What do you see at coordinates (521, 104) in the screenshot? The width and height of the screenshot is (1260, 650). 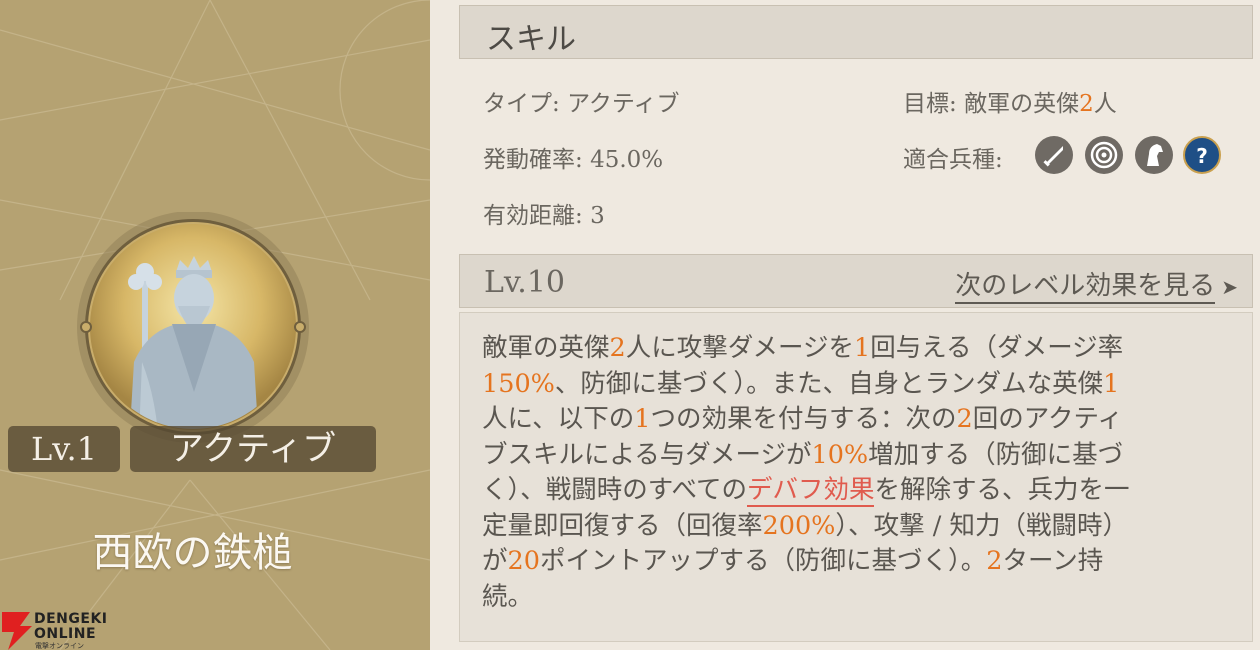 I see `type-label: タイプ:` at bounding box center [521, 104].